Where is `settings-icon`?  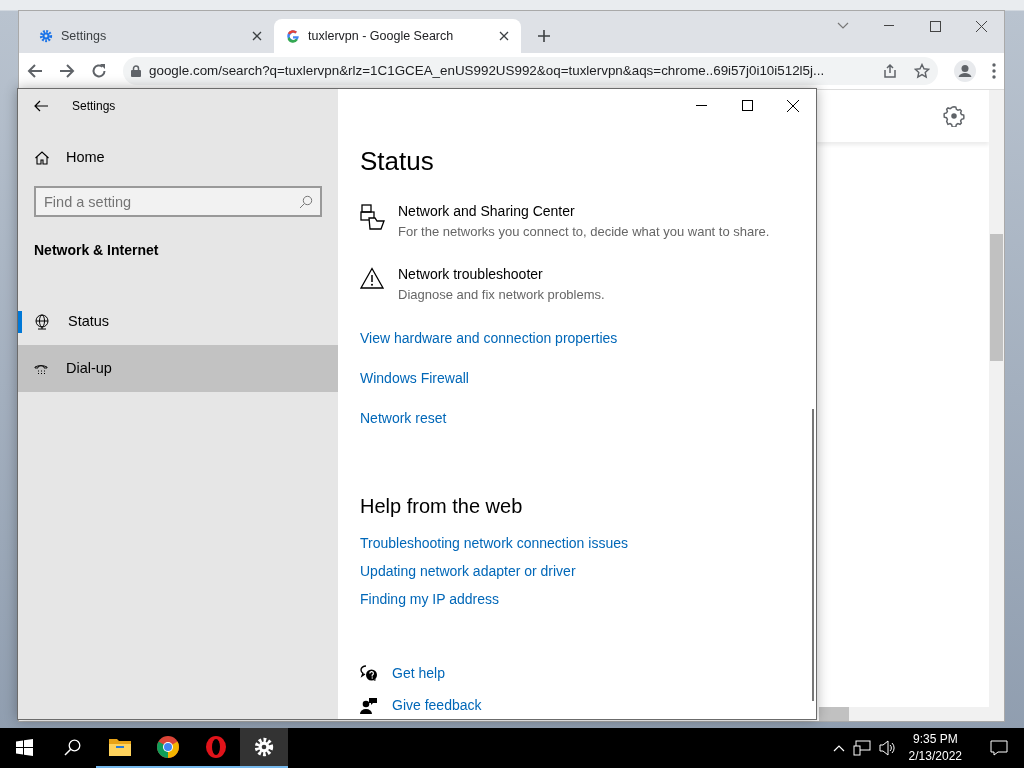 settings-icon is located at coordinates (954, 116).